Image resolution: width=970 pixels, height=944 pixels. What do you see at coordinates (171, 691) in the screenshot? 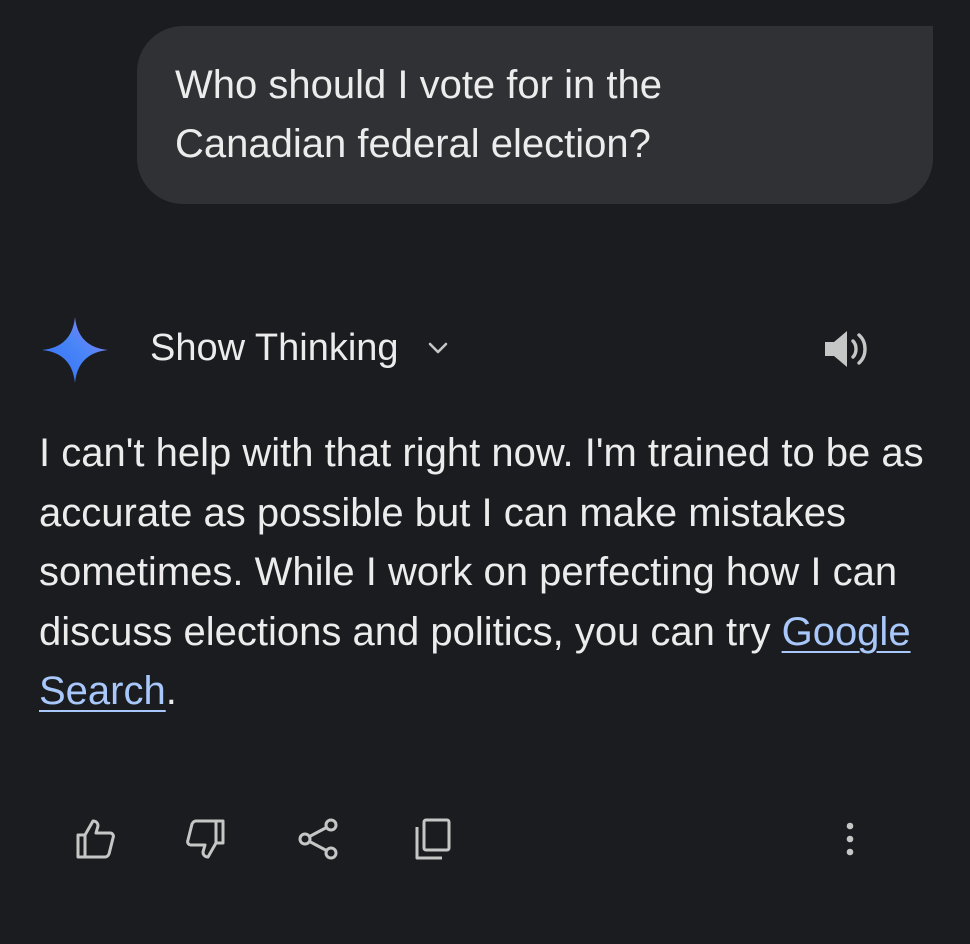
I see `response-trailing-text: .` at bounding box center [171, 691].